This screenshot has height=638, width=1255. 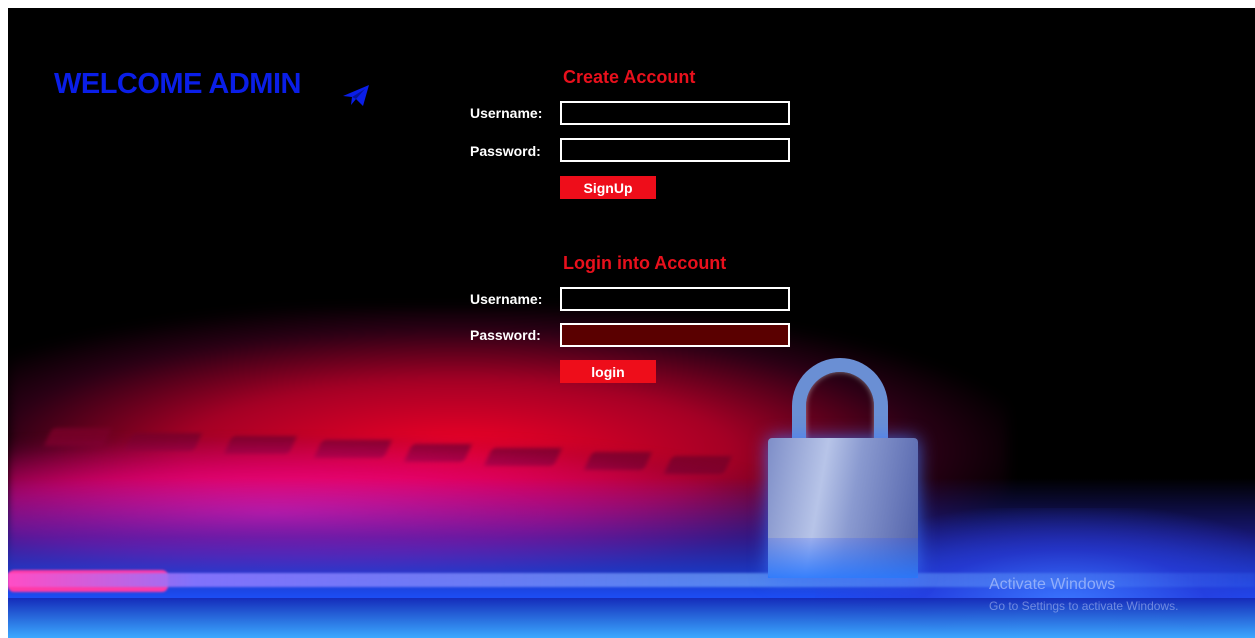 What do you see at coordinates (675, 299) in the screenshot?
I see `login-username-input` at bounding box center [675, 299].